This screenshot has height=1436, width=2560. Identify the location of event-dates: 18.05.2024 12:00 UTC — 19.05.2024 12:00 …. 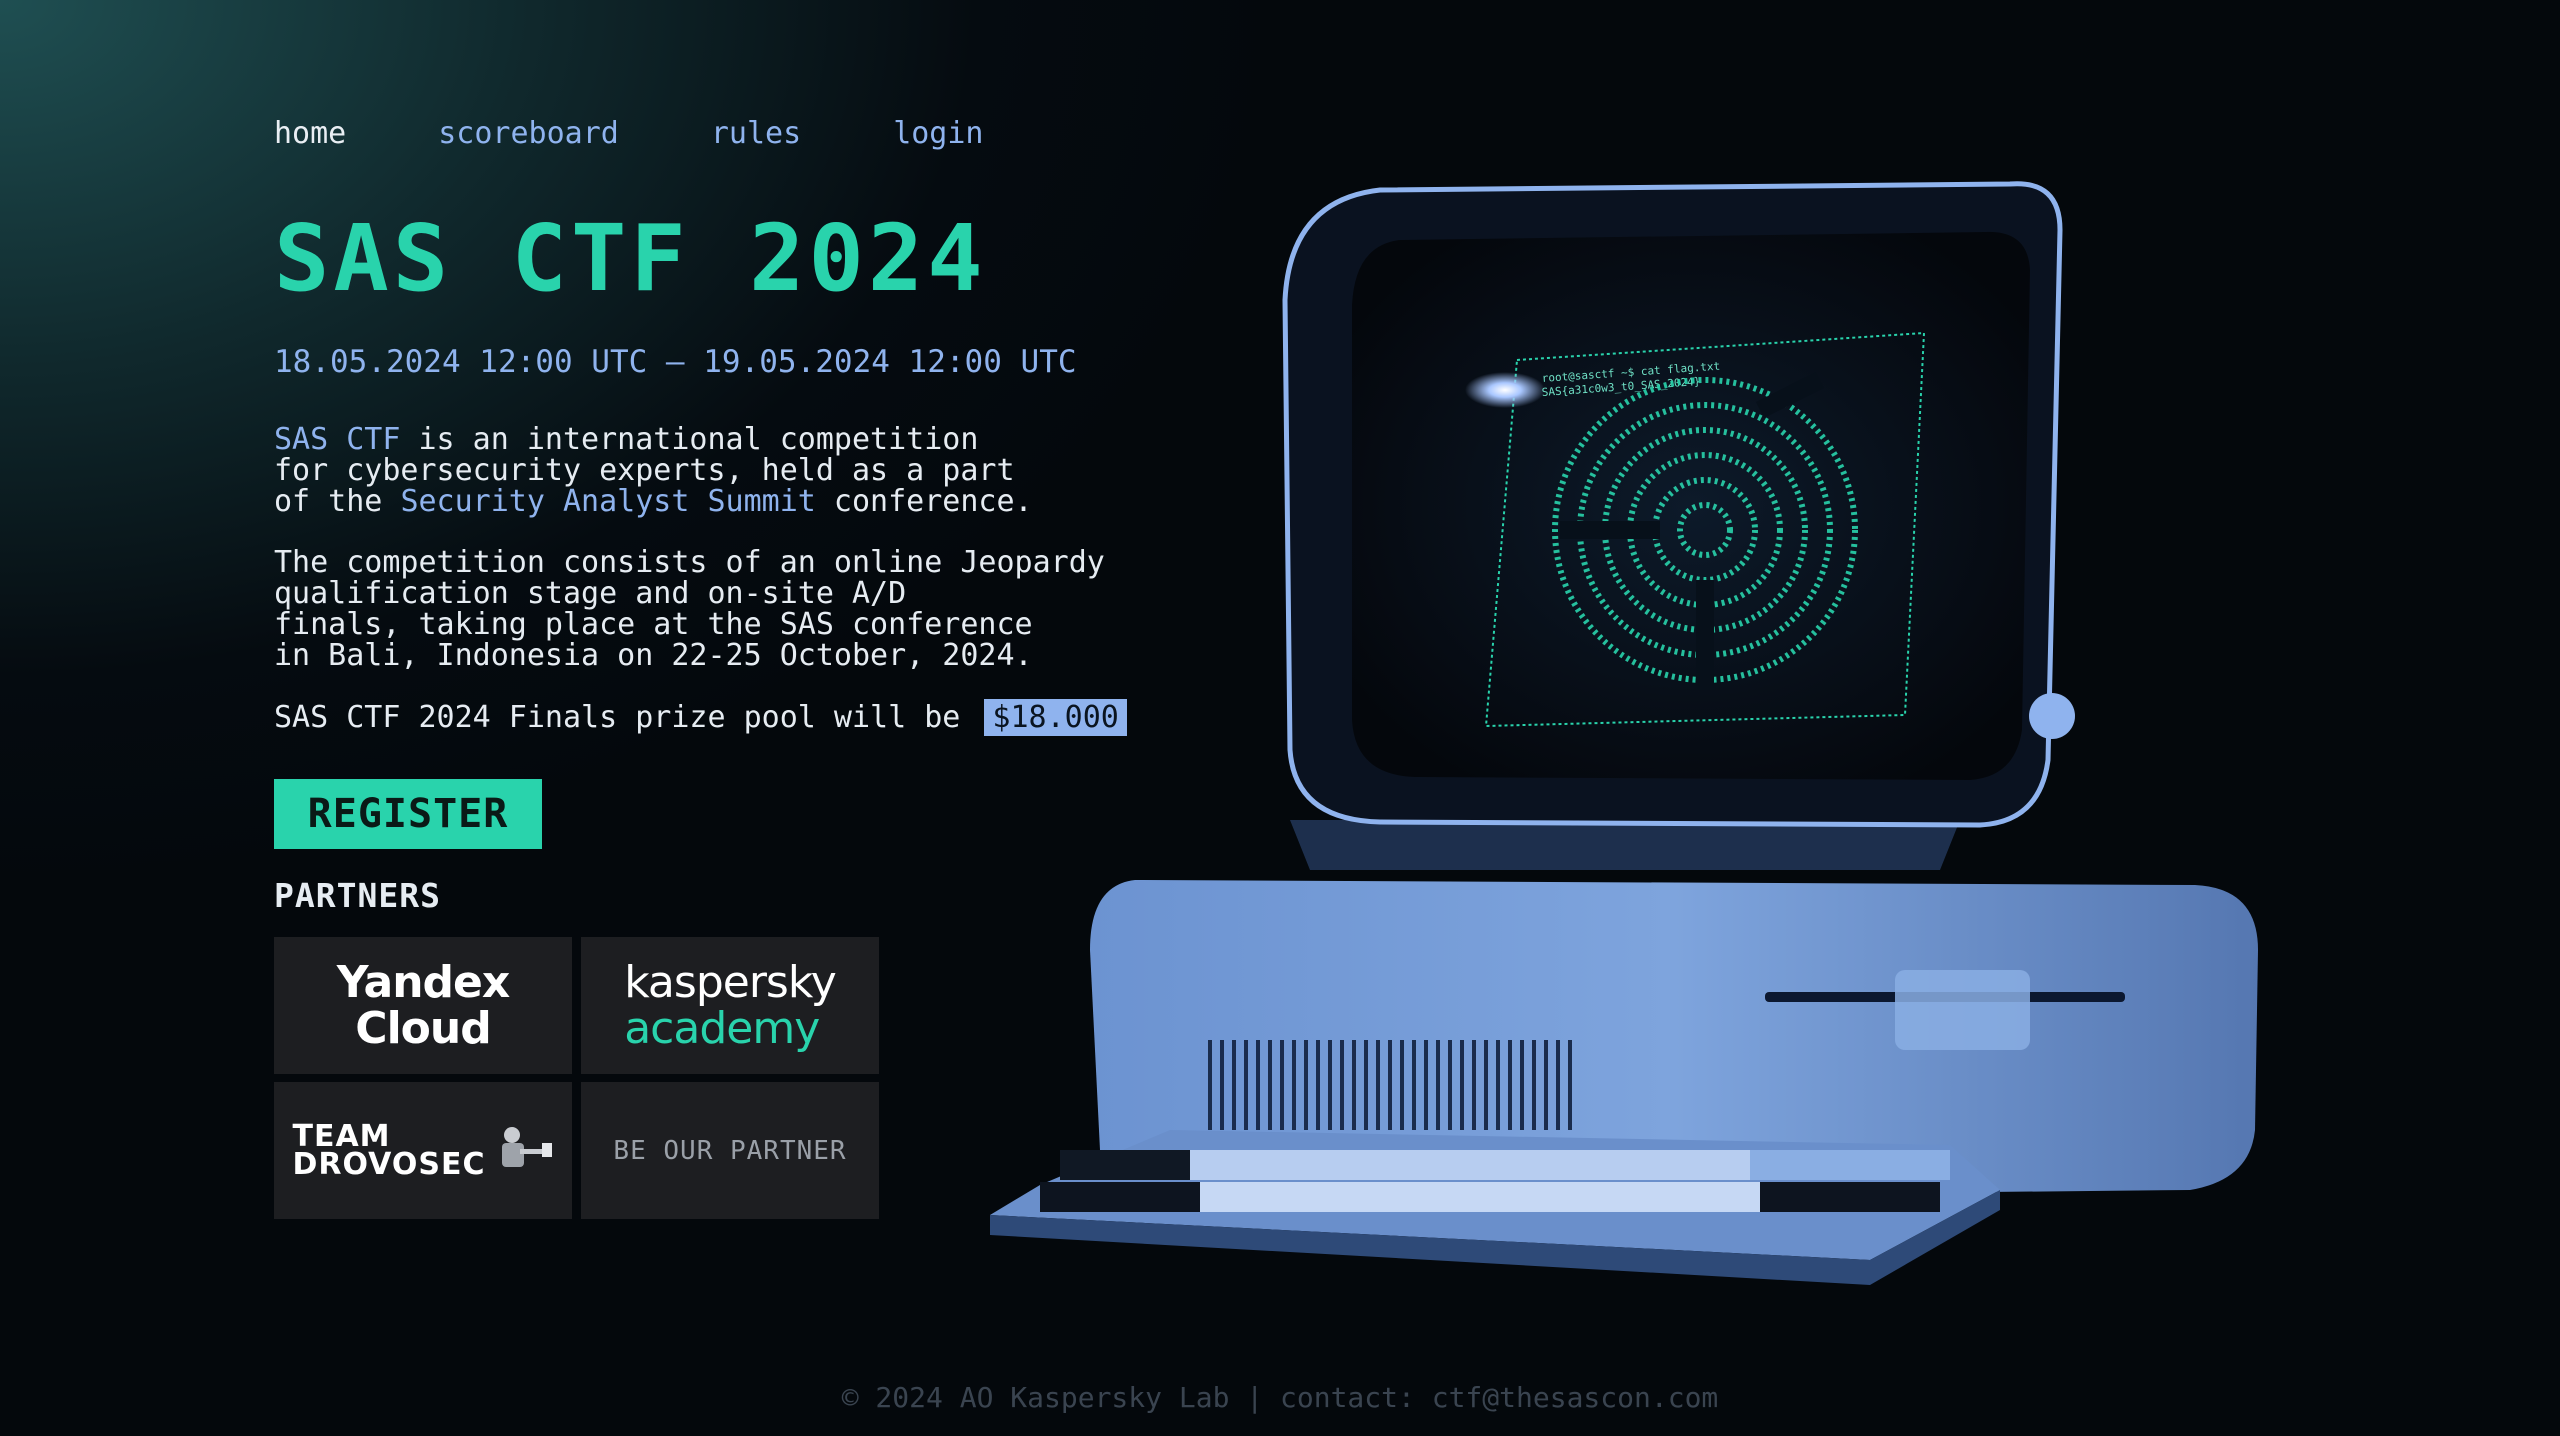
(675, 362).